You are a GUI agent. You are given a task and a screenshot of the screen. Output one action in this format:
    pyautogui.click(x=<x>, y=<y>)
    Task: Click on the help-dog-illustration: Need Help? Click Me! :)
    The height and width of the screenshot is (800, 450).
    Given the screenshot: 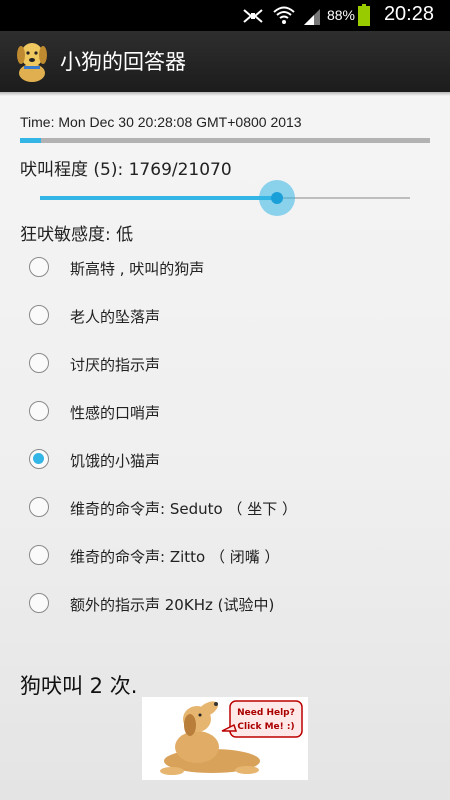 What is the action you would take?
    pyautogui.click(x=225, y=738)
    